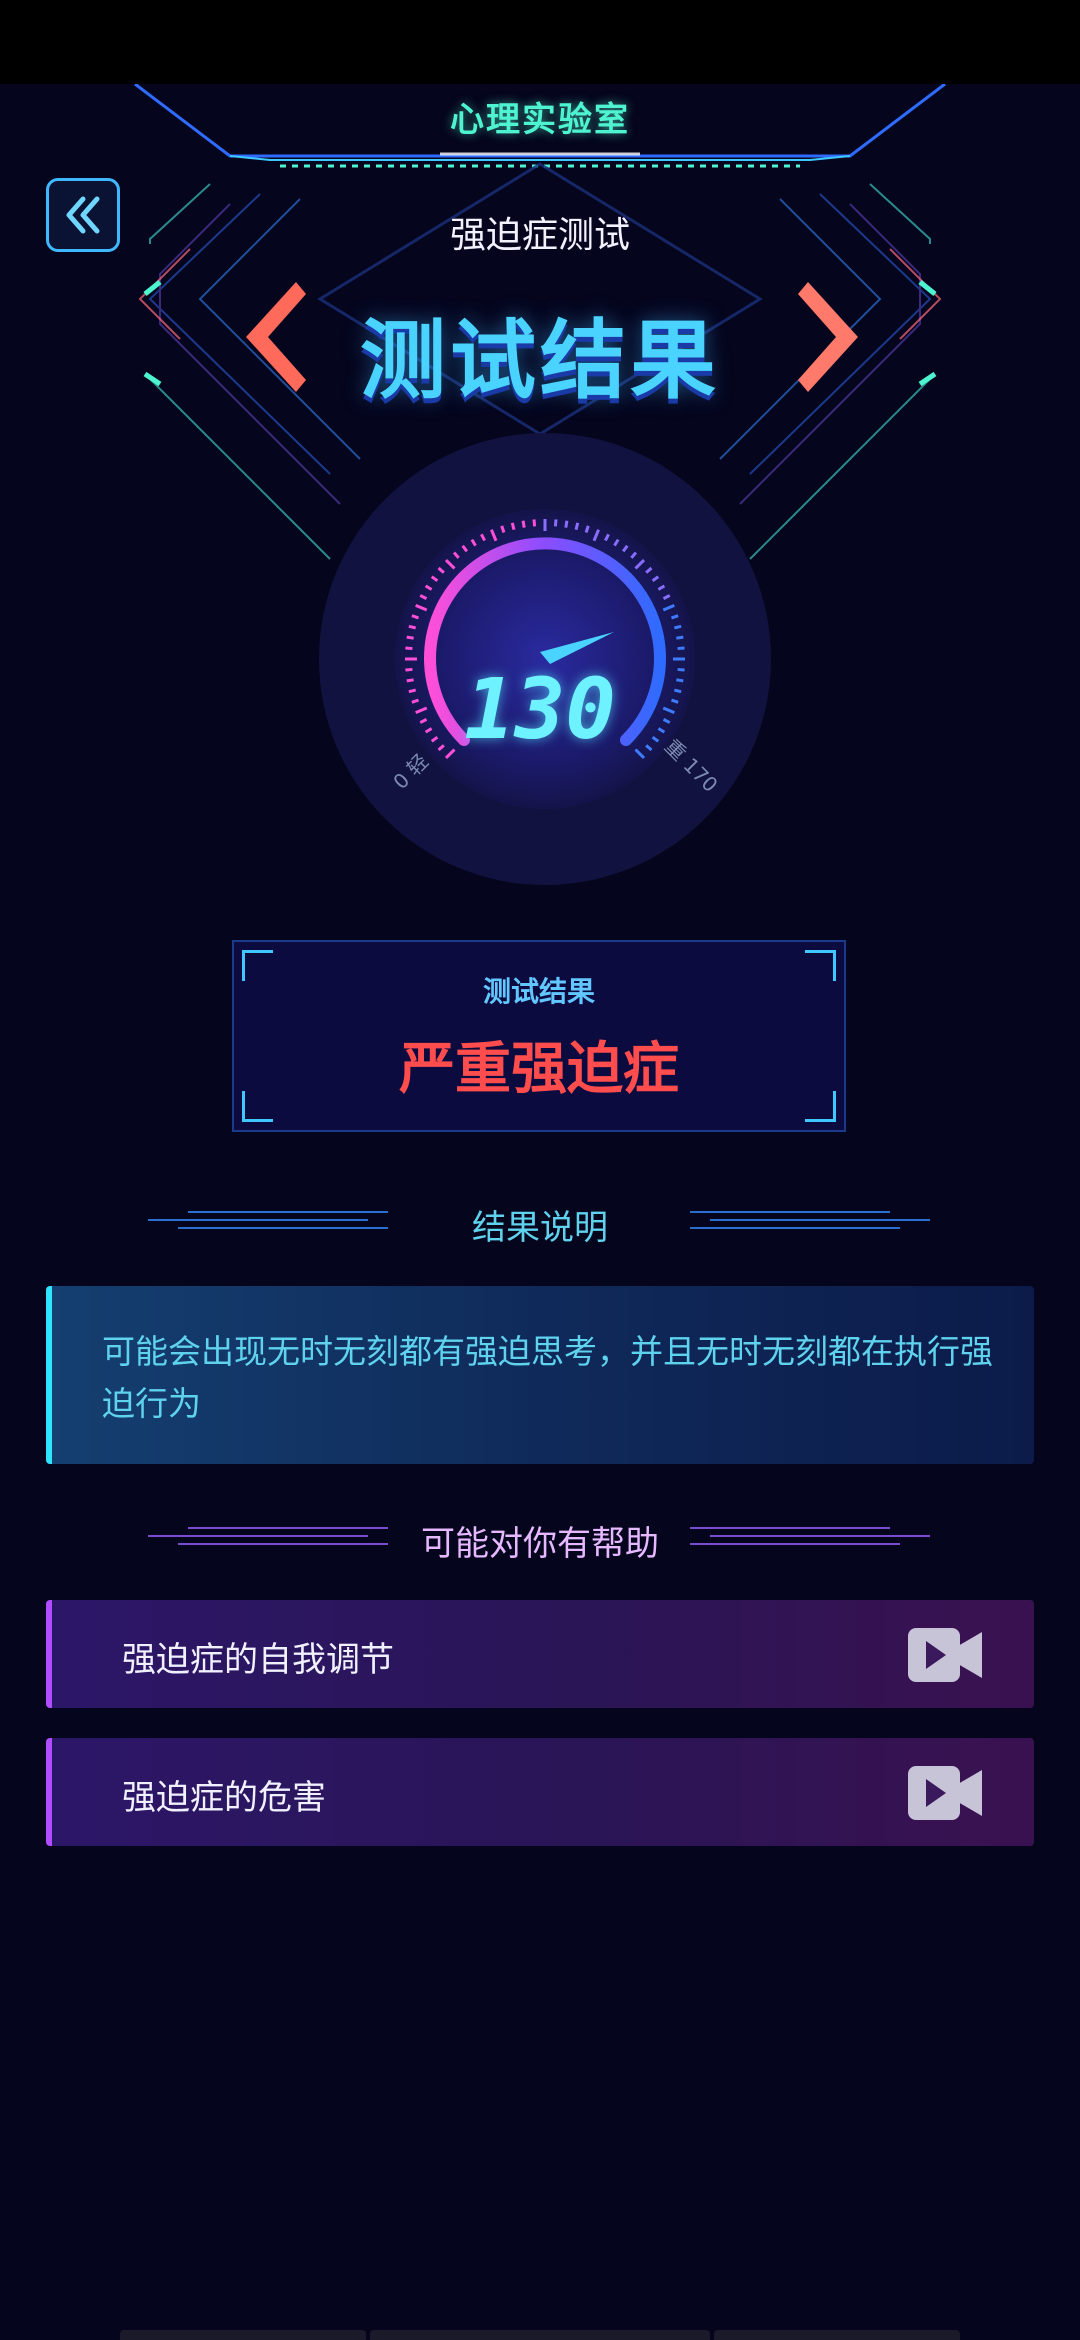 The height and width of the screenshot is (2340, 1080). What do you see at coordinates (540, 120) in the screenshot?
I see `app-title: 心理实验室` at bounding box center [540, 120].